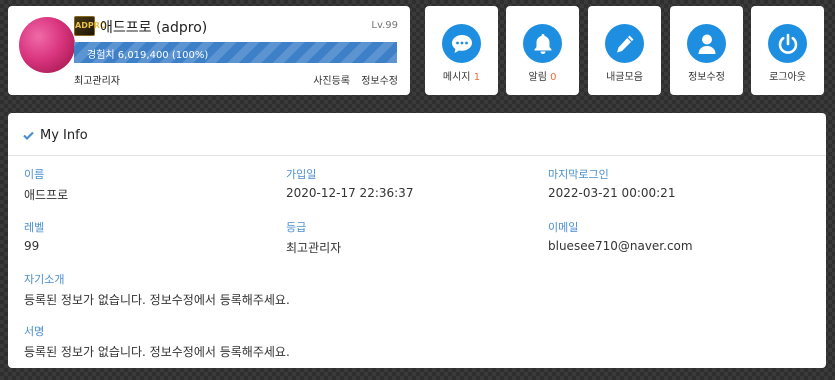 The width and height of the screenshot is (835, 380). I want to click on notifications-label: 알림 0, so click(542, 77).